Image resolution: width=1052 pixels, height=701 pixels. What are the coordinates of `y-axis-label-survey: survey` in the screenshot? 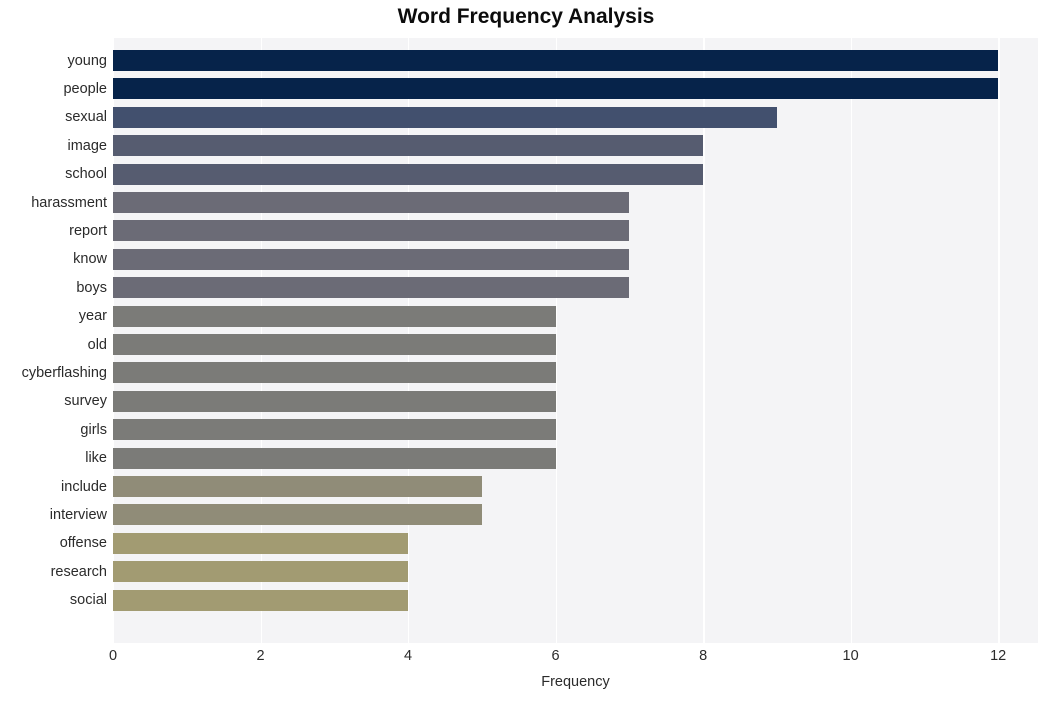 It's located at (85, 401).